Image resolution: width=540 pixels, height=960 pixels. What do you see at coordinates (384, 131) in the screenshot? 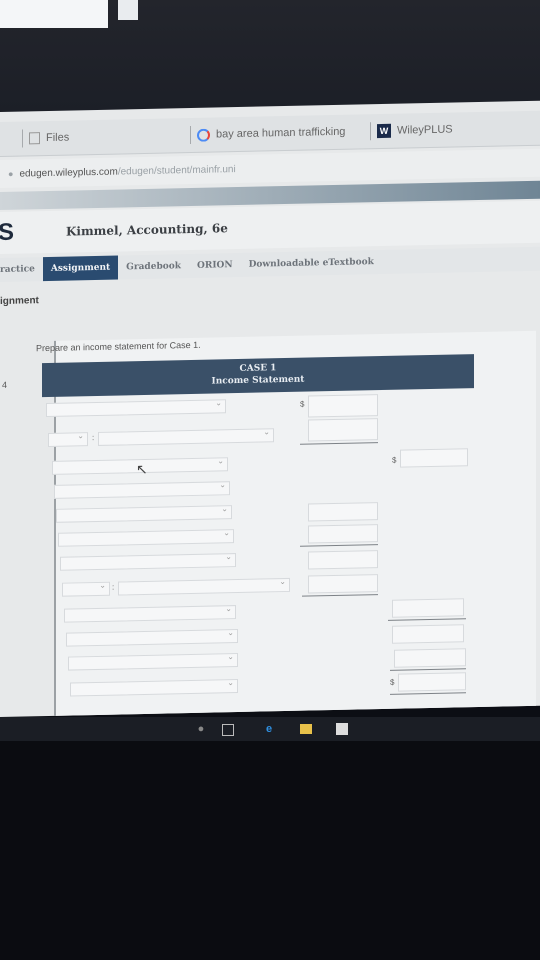
I see `wiley-icon: W` at bounding box center [384, 131].